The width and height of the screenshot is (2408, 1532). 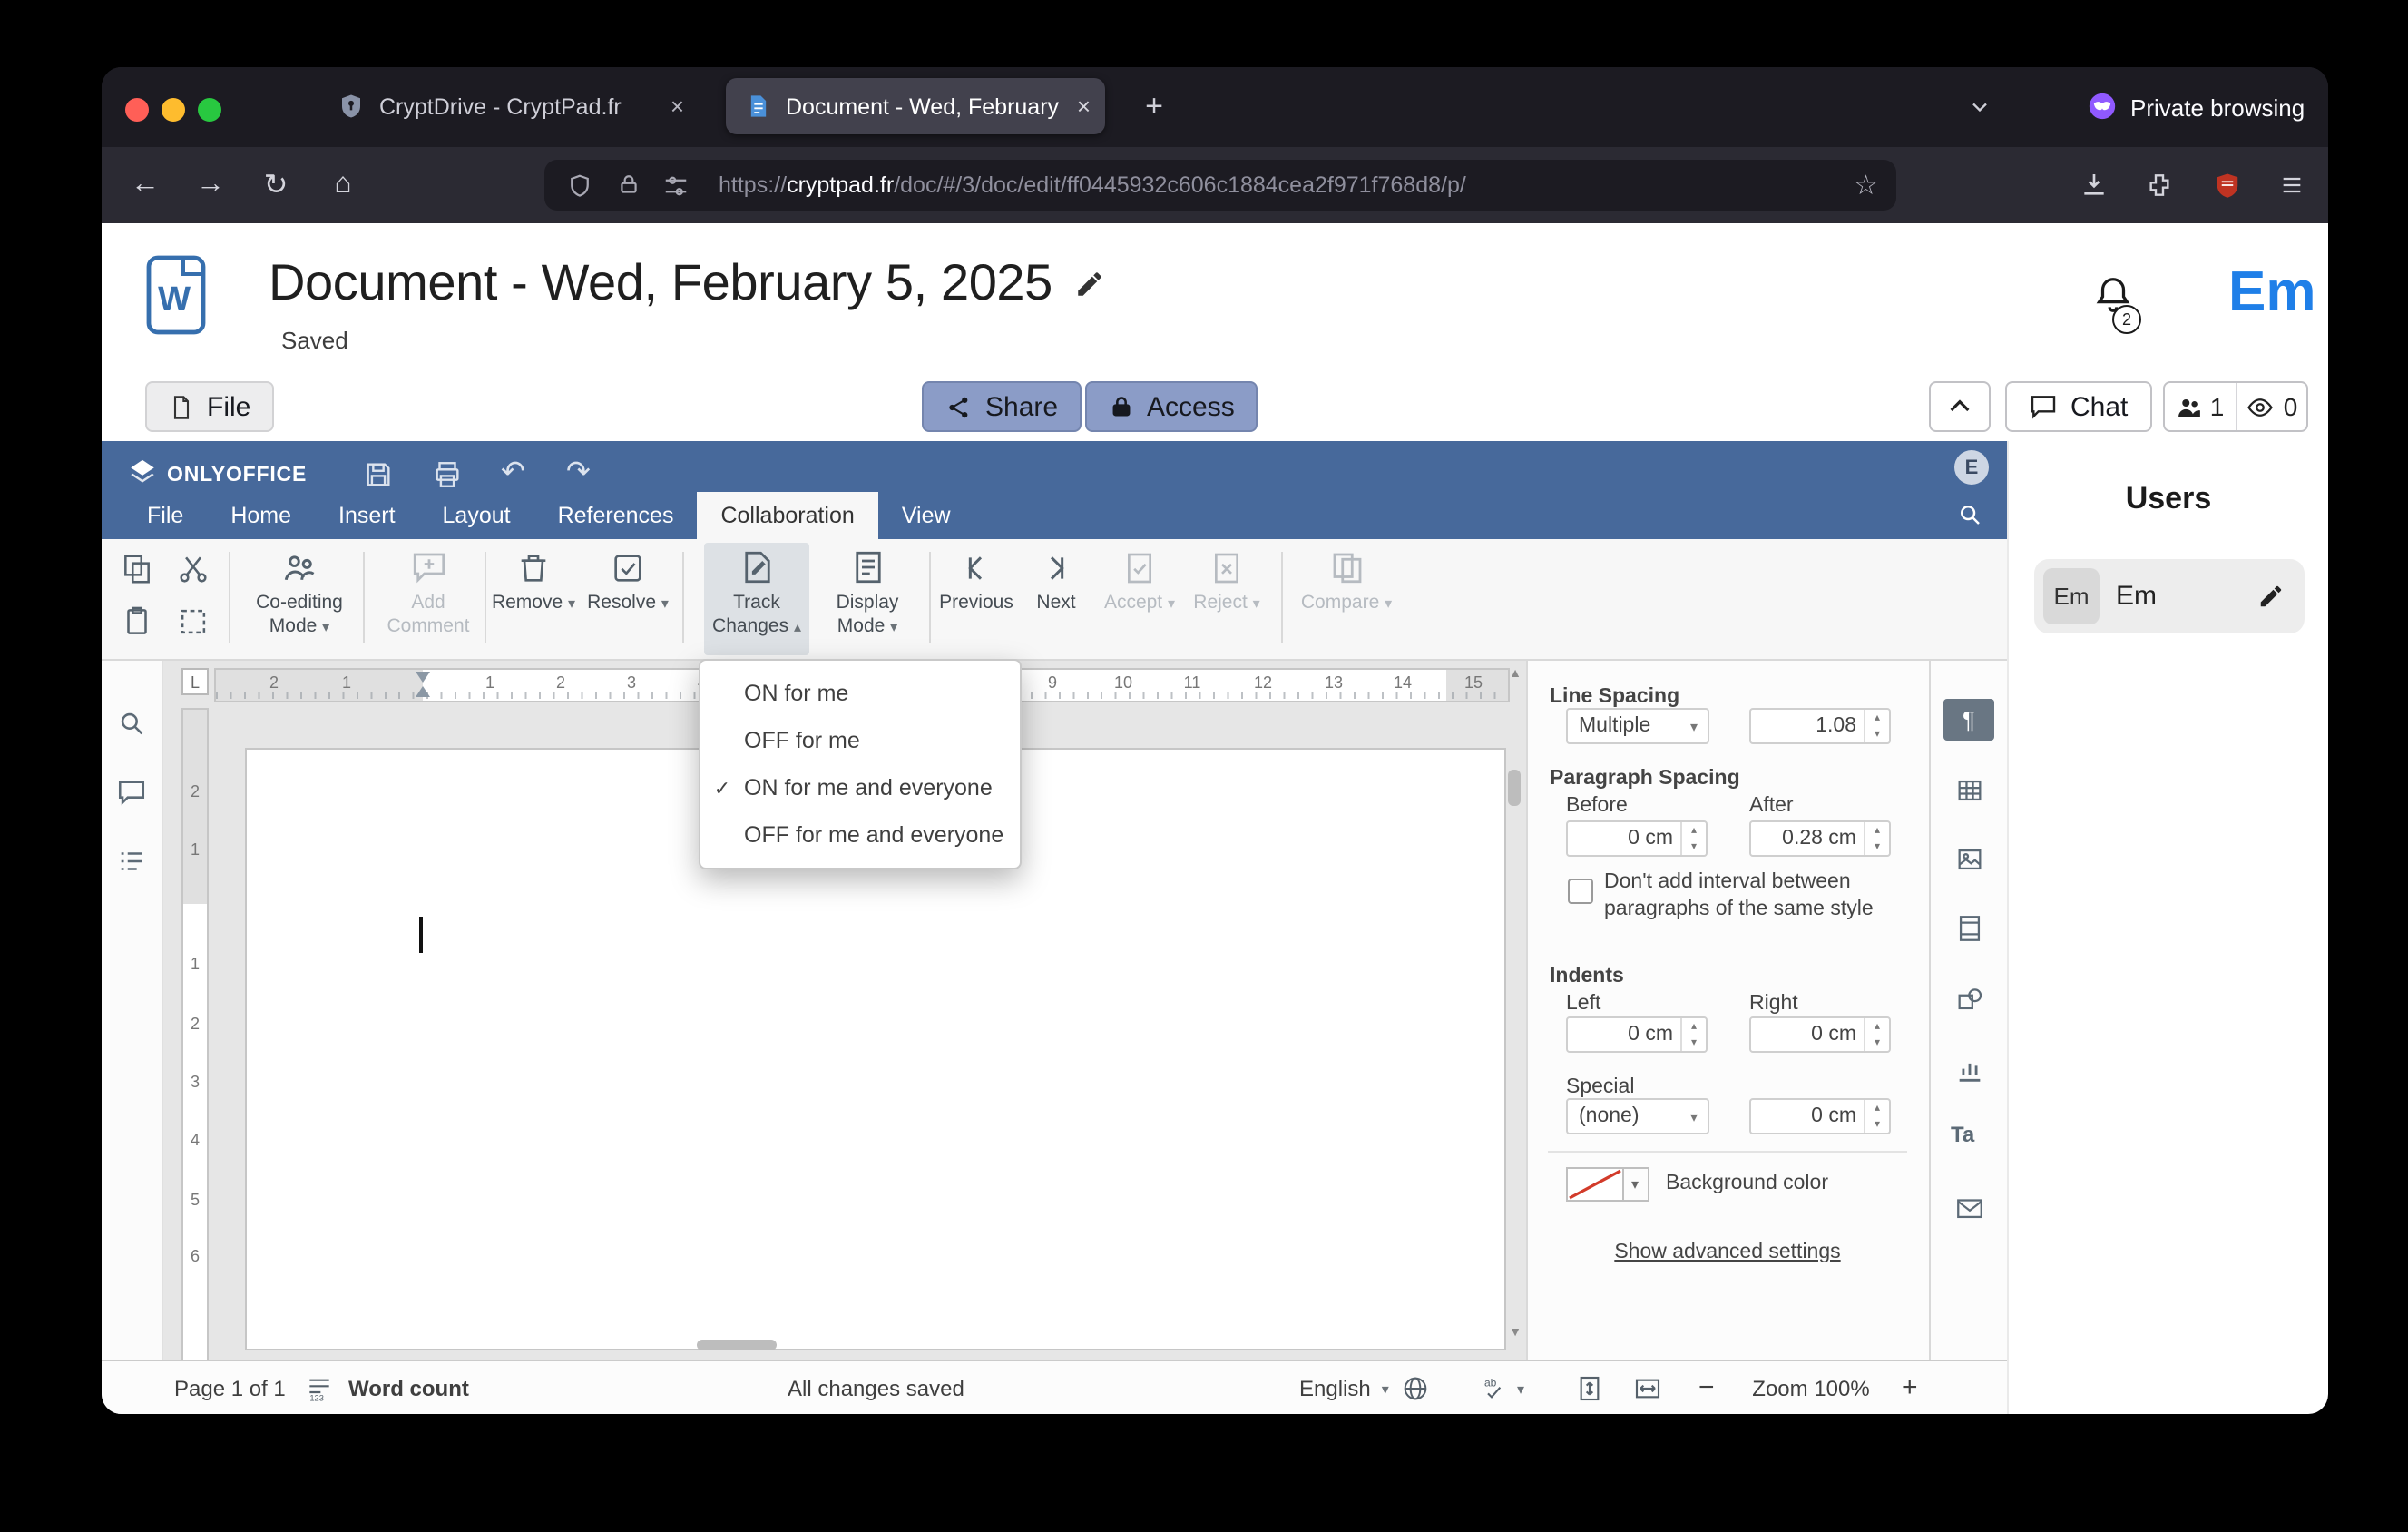 What do you see at coordinates (1595, 1184) in the screenshot?
I see `background-color-swatch` at bounding box center [1595, 1184].